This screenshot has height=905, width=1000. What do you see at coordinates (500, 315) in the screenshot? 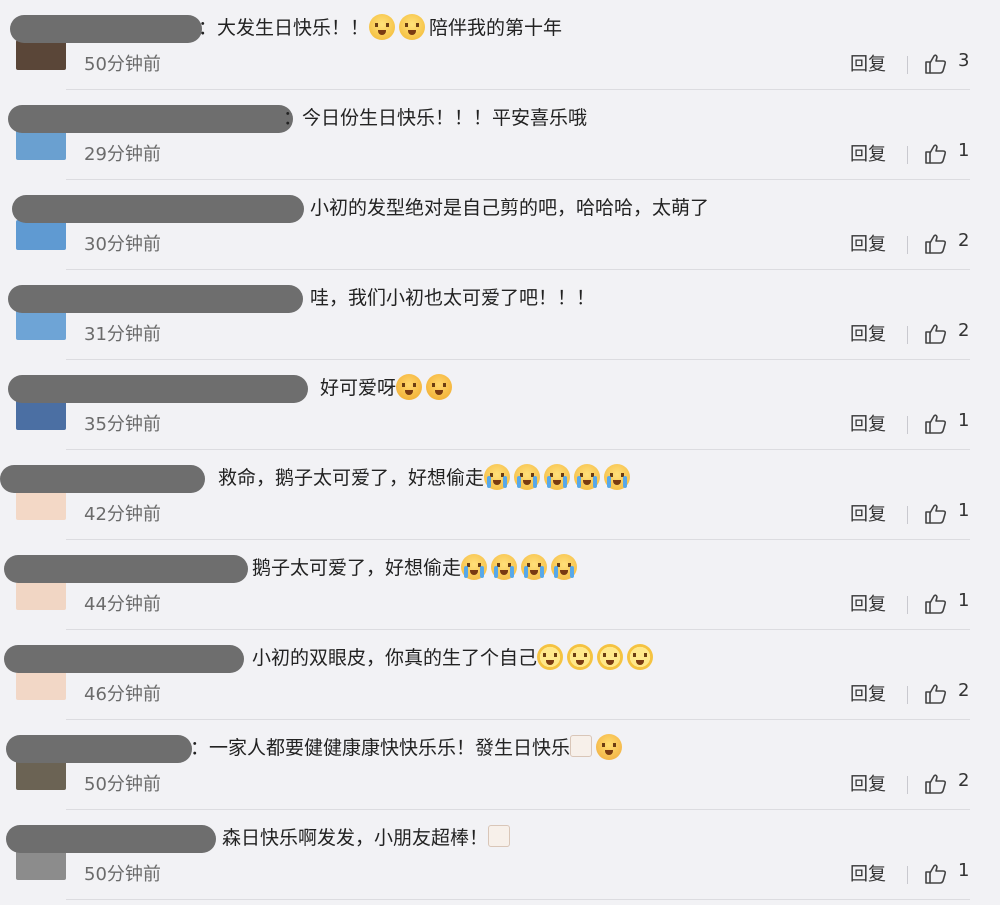
I see `comment-item: 哇，我们小初也太可爱了吧！！！ 31分钟前 回复 2` at bounding box center [500, 315].